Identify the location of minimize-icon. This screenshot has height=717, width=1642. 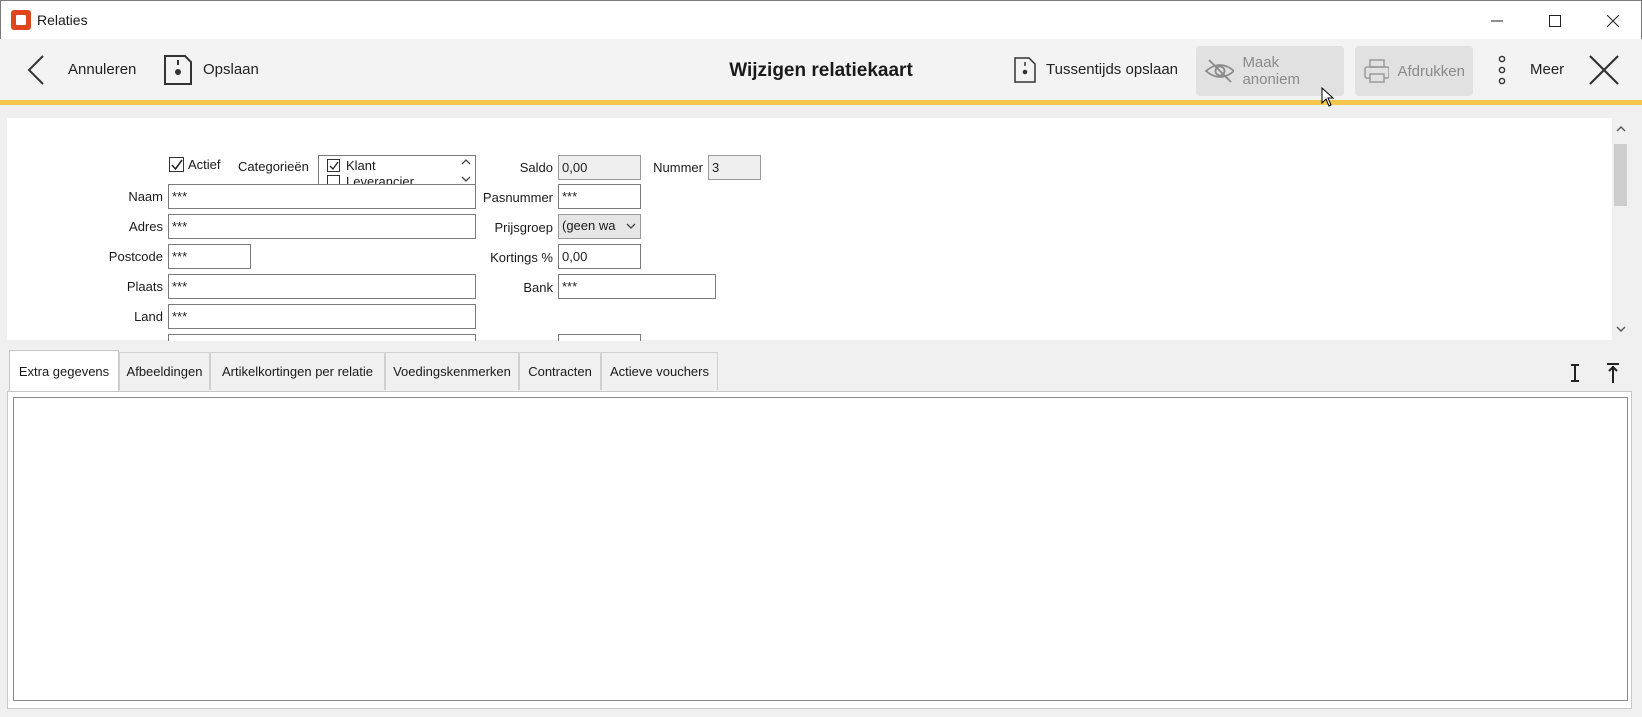
(1497, 20).